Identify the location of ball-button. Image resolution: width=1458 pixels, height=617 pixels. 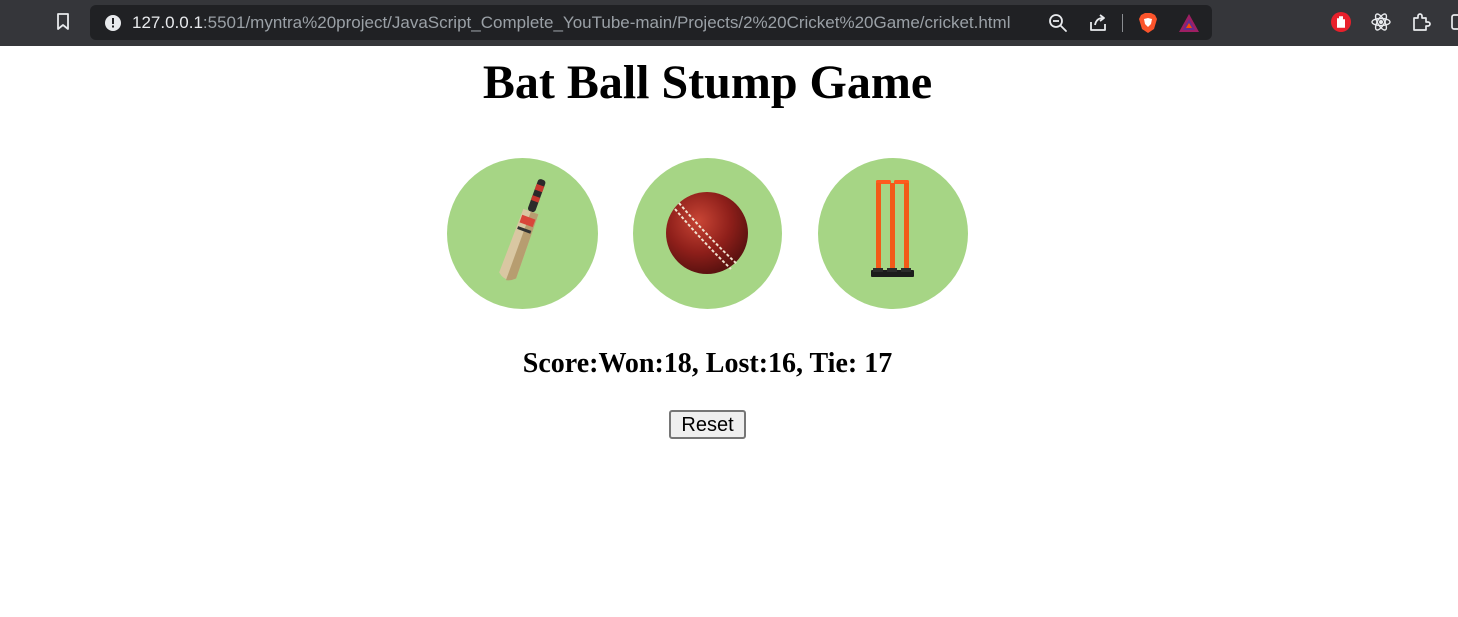
(707, 233).